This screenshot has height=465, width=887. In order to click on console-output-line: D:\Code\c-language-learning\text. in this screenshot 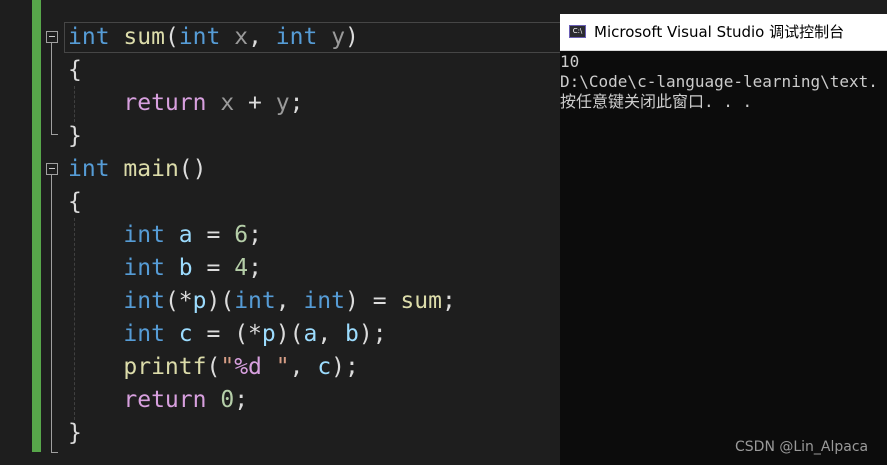, I will do `click(719, 81)`.